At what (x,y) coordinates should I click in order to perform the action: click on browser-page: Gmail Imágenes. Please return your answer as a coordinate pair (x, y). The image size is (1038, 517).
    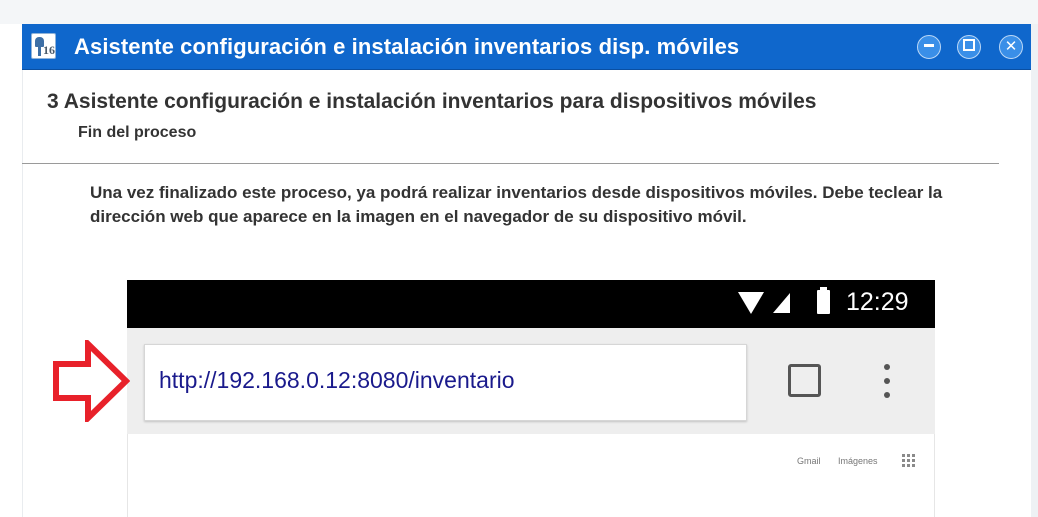
    Looking at the image, I should click on (531, 475).